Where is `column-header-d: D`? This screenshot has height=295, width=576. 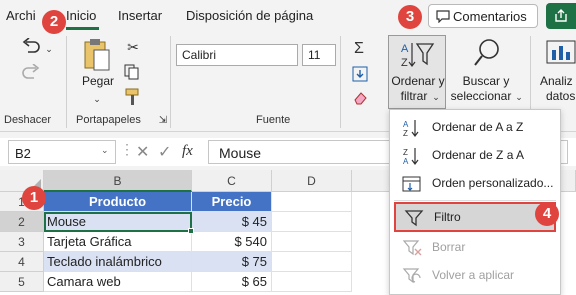
column-header-d: D is located at coordinates (312, 181).